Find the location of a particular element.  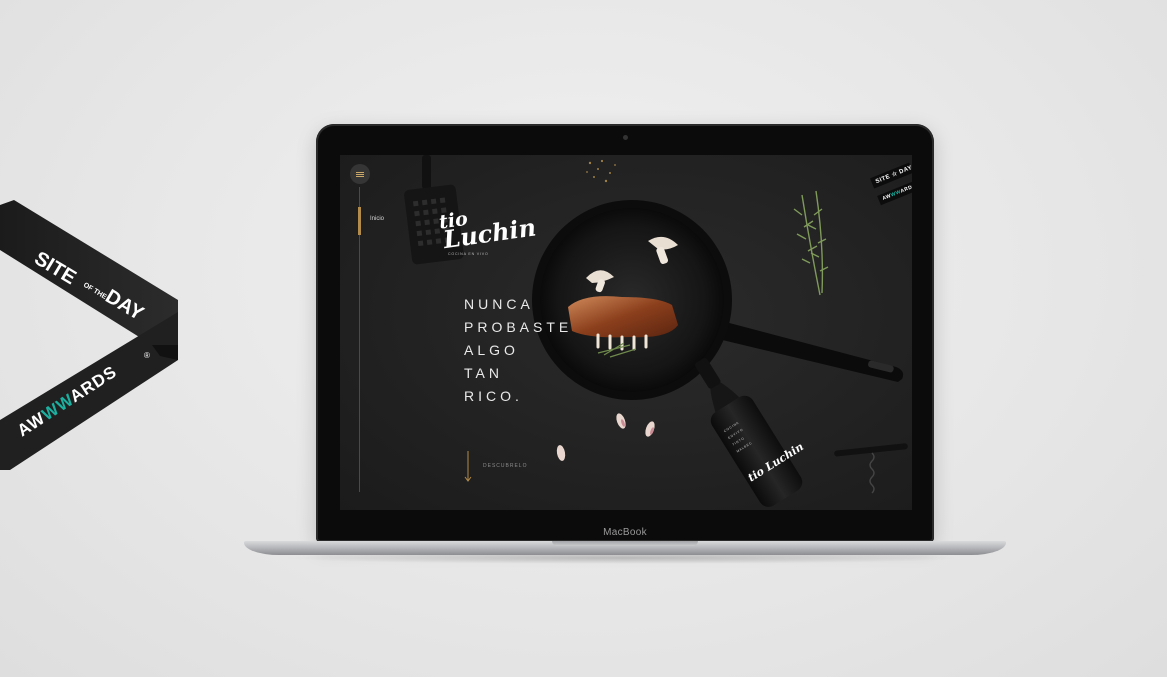

laptop-model-label: MacBook is located at coordinates (625, 532).